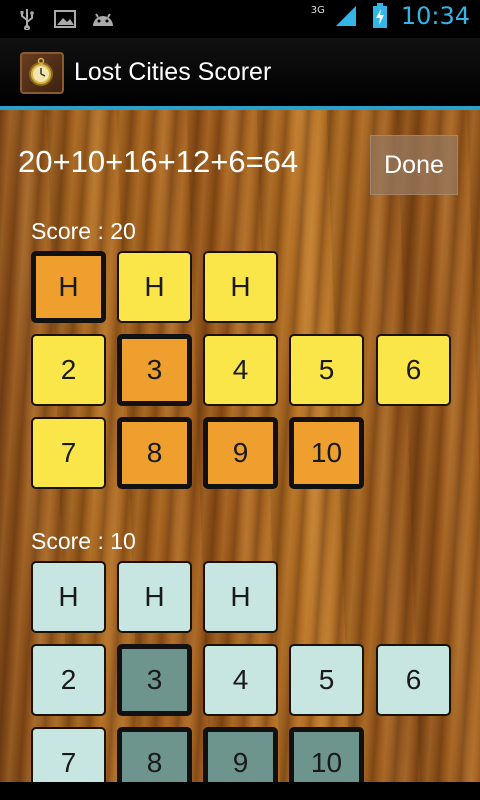 This screenshot has height=800, width=480. Describe the element at coordinates (154, 680) in the screenshot. I see `card-teal-3: 3` at that location.